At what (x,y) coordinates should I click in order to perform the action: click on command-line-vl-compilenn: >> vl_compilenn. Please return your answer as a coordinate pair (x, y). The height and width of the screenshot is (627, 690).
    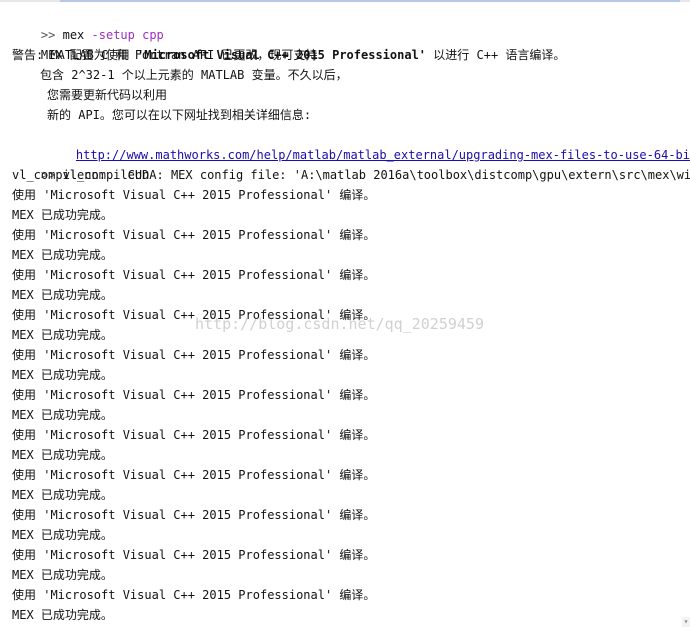
    Looking at the image, I should click on (80, 163).